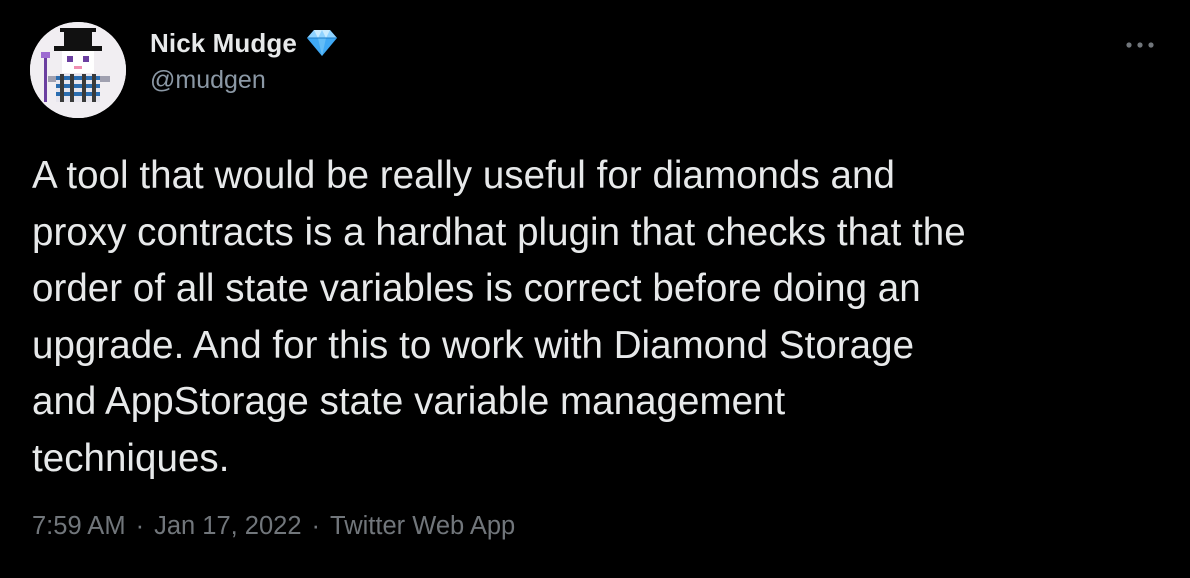  I want to click on author-block: Nick Mudge @mudgen, so click(244, 60).